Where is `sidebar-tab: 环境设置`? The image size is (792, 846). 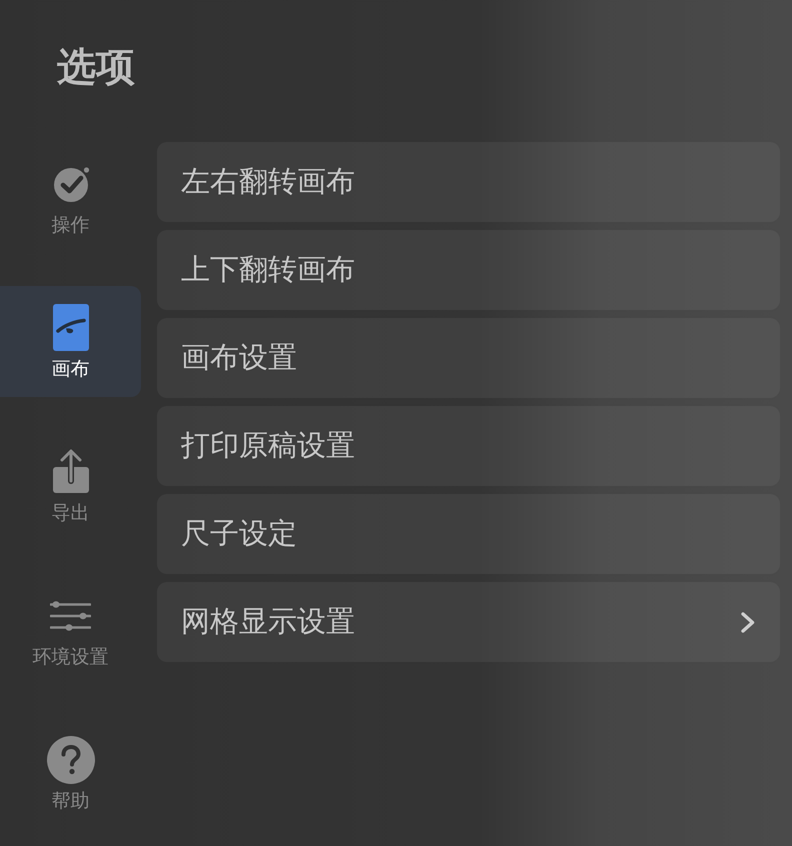 sidebar-tab: 环境设置 is located at coordinates (70, 629).